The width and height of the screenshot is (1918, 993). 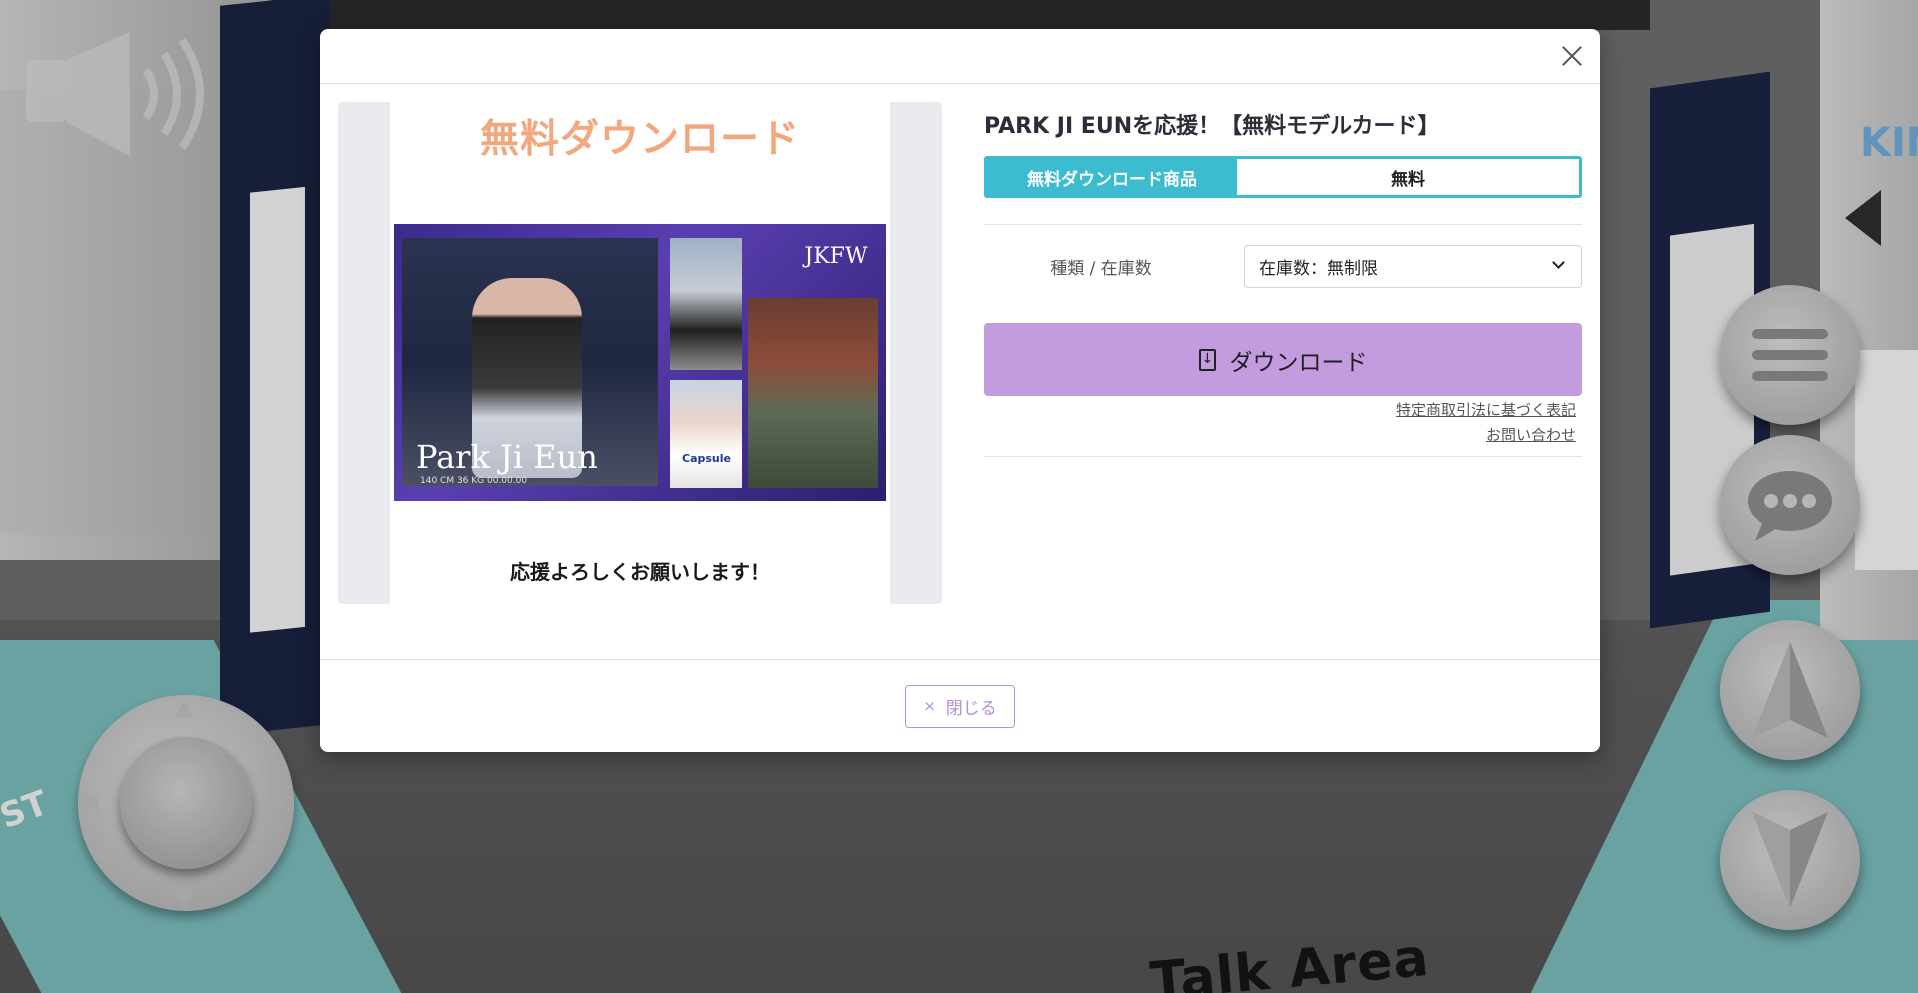 What do you see at coordinates (706, 304) in the screenshot?
I see `photo-standing` at bounding box center [706, 304].